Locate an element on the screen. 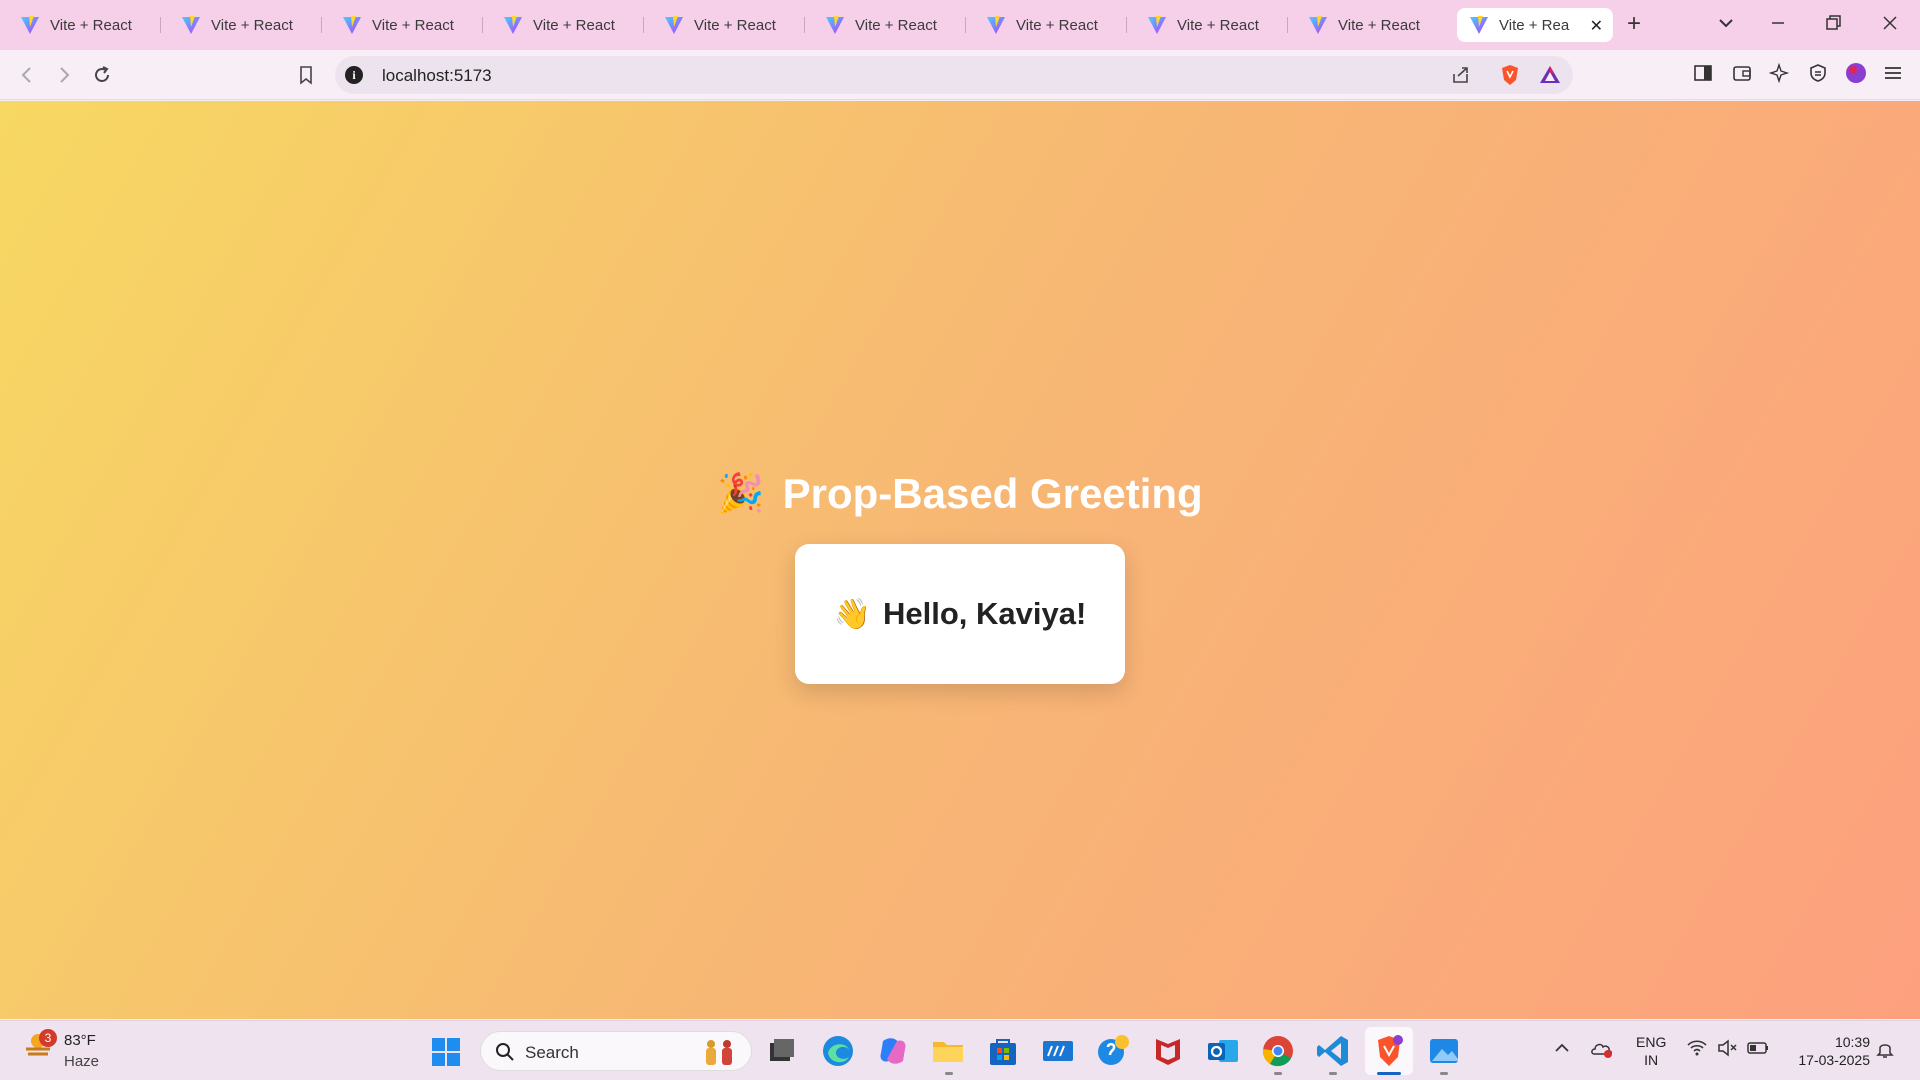 The image size is (1920, 1080). new-tab-button: + is located at coordinates (1634, 24).